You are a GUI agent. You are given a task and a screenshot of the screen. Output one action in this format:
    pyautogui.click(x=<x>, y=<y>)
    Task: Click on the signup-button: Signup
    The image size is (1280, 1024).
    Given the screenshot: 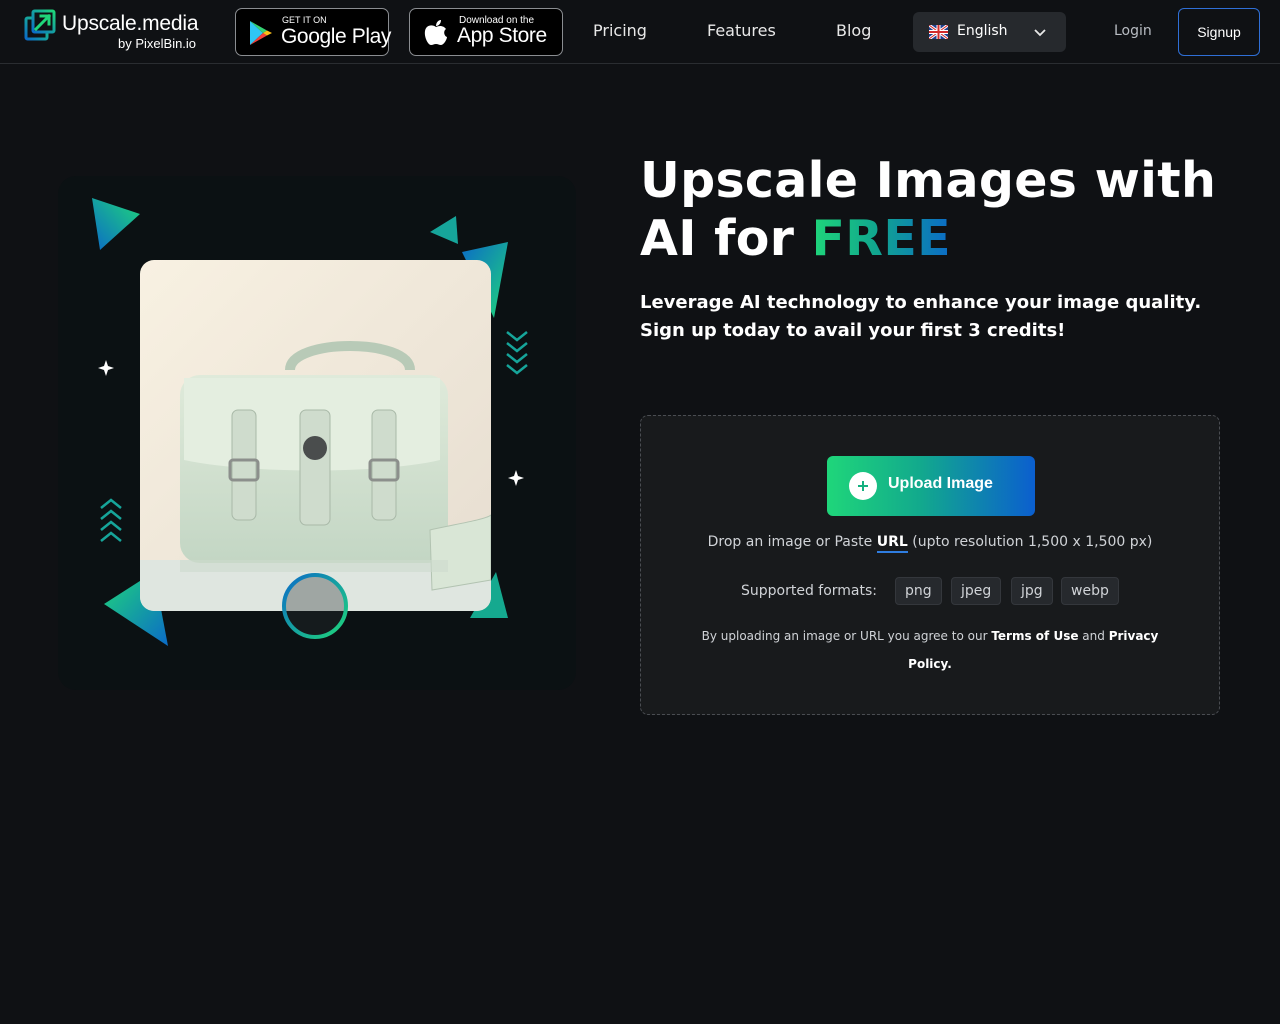 What is the action you would take?
    pyautogui.click(x=1219, y=32)
    